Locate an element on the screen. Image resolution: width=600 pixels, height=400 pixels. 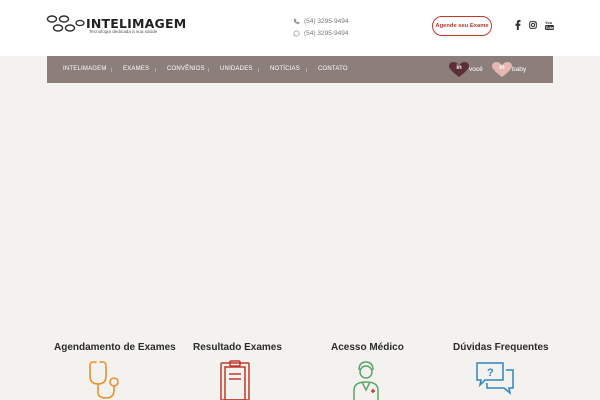
phone-icon is located at coordinates (296, 21).